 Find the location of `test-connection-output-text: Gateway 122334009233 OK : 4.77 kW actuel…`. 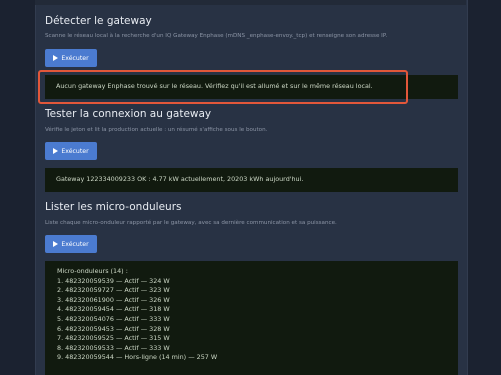

test-connection-output-text: Gateway 122334009233 OK : 4.77 kW actuel… is located at coordinates (180, 179).